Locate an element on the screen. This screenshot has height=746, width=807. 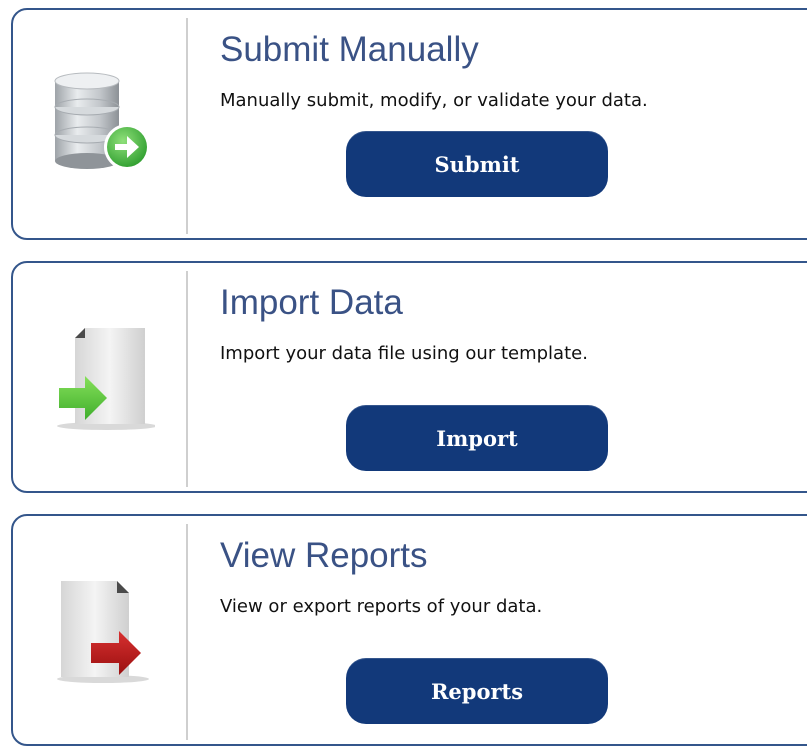
file-import-icon is located at coordinates (101, 378).